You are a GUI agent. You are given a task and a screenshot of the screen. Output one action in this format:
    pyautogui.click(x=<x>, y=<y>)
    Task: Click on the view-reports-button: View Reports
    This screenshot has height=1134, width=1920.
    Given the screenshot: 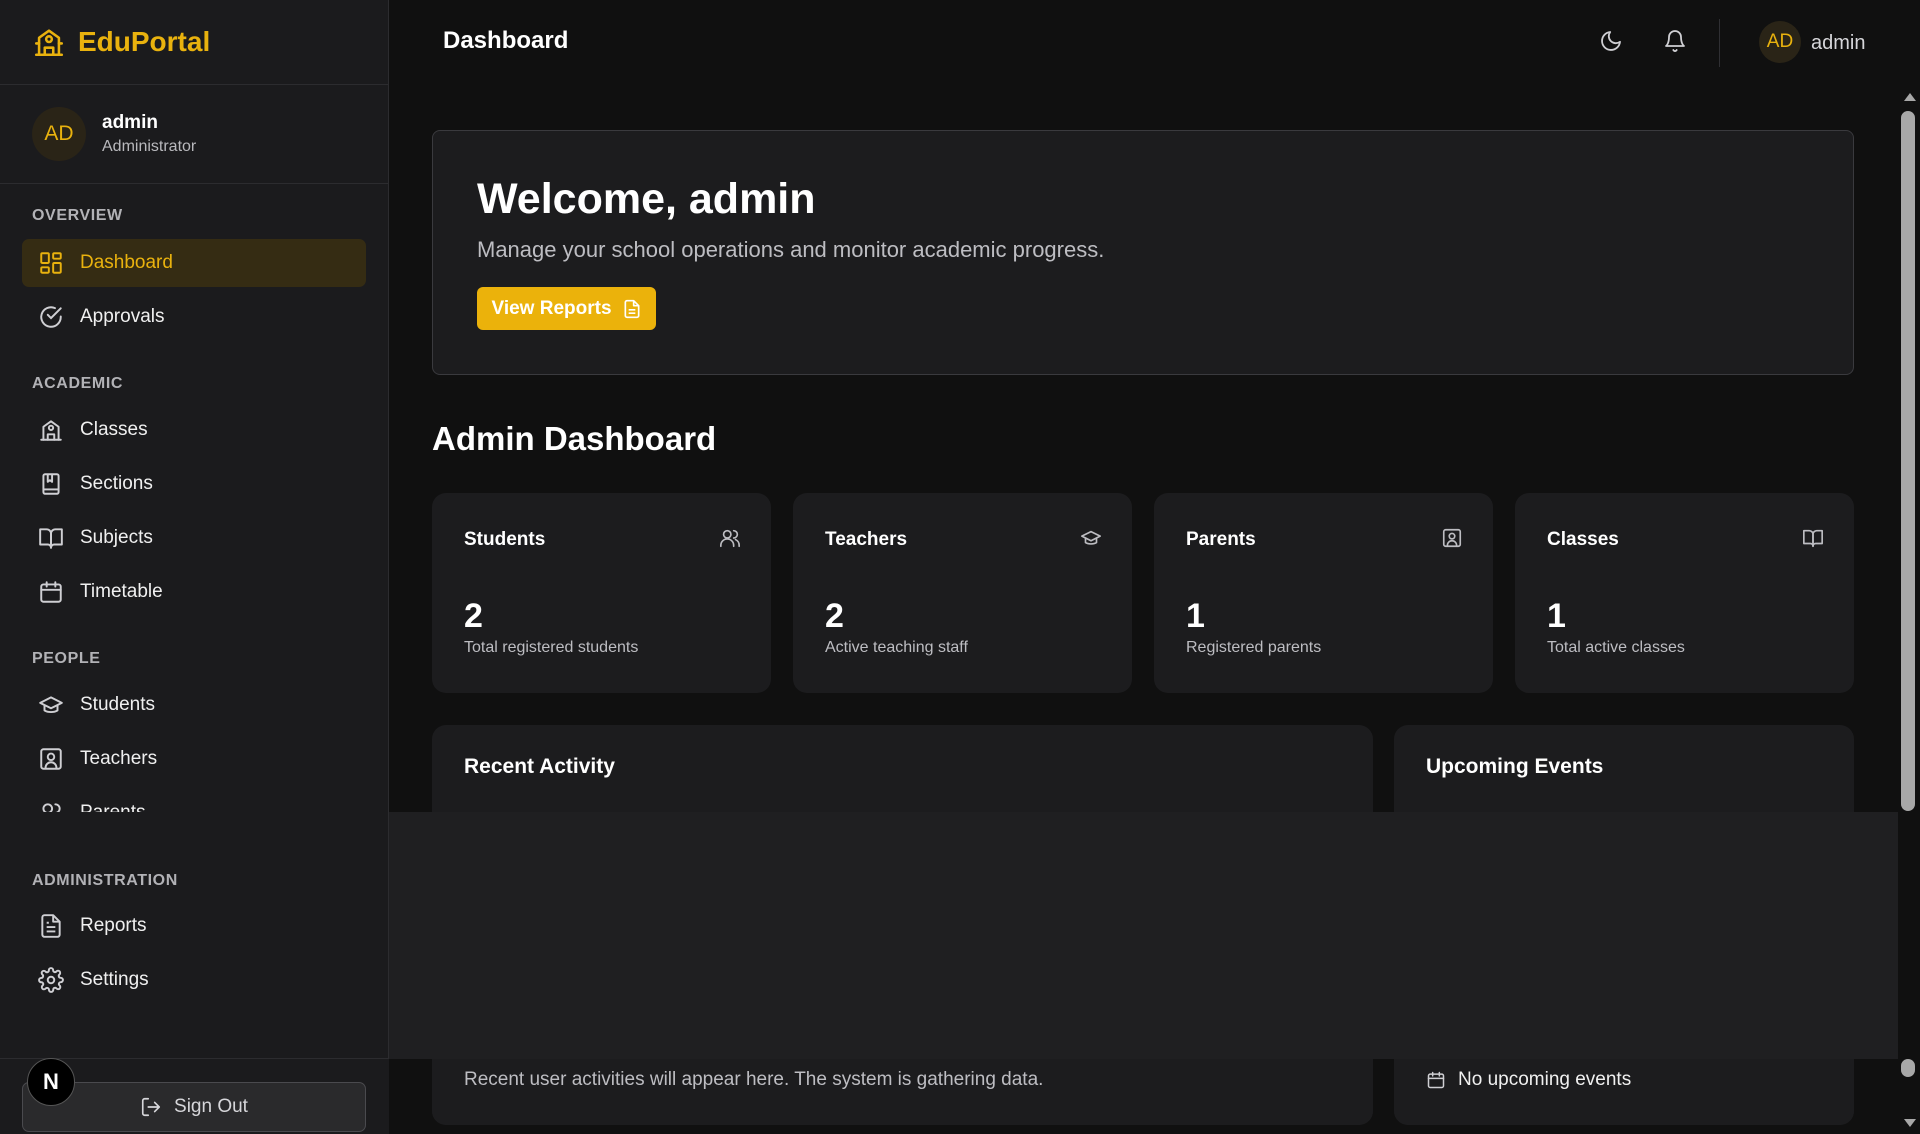 What is the action you would take?
    pyautogui.click(x=566, y=308)
    